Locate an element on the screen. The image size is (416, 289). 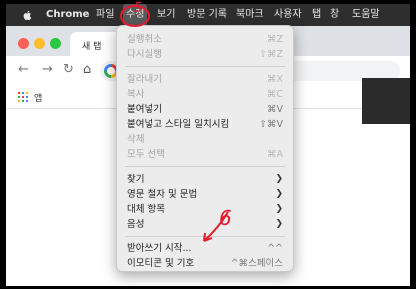
menubar-file: 파일 is located at coordinates (105, 15).